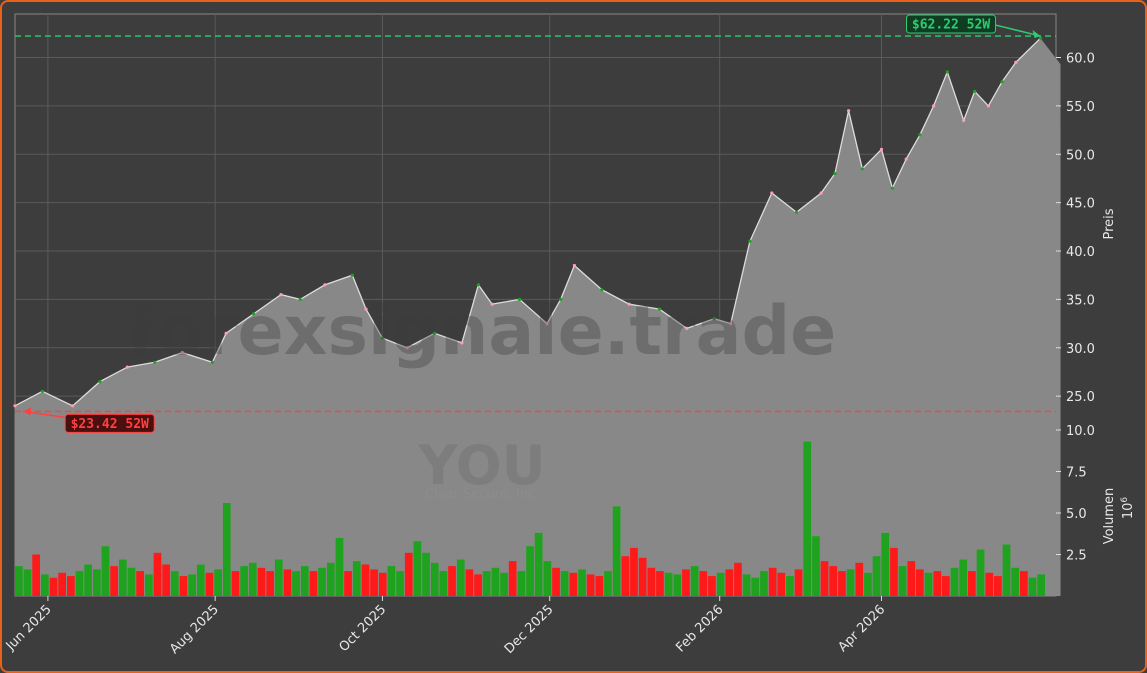  What do you see at coordinates (1125, 500) in the screenshot?
I see `volume-unit-exponent: 6` at bounding box center [1125, 500].